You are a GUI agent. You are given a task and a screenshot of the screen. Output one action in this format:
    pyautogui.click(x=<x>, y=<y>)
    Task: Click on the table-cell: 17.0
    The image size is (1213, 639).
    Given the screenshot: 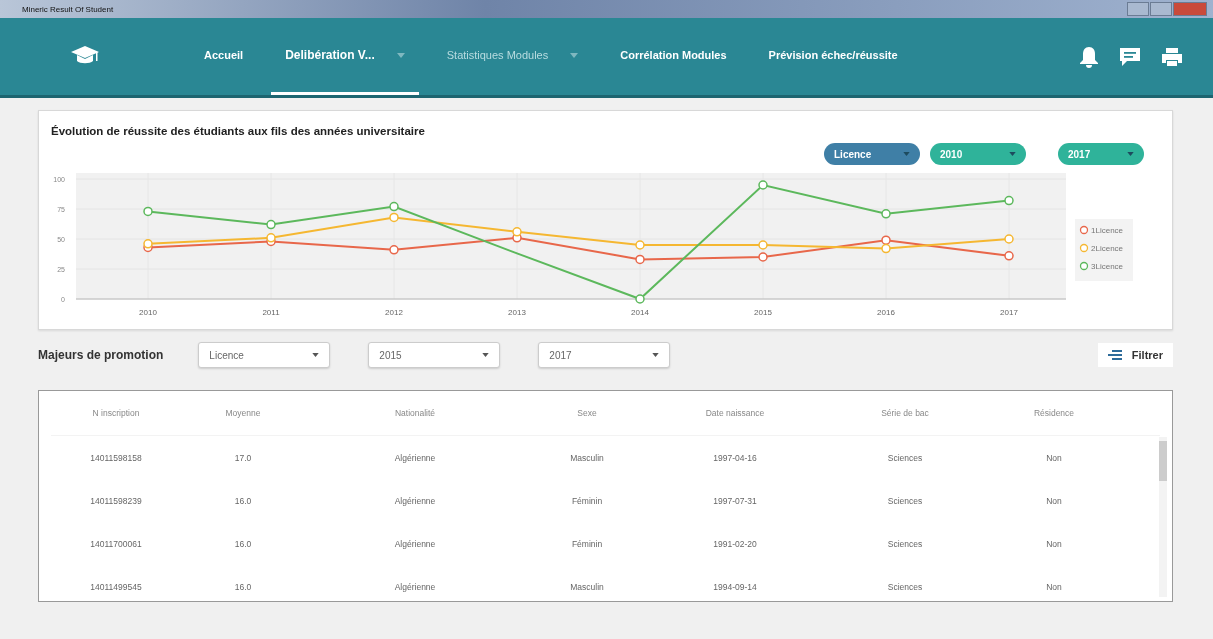 What is the action you would take?
    pyautogui.click(x=243, y=457)
    